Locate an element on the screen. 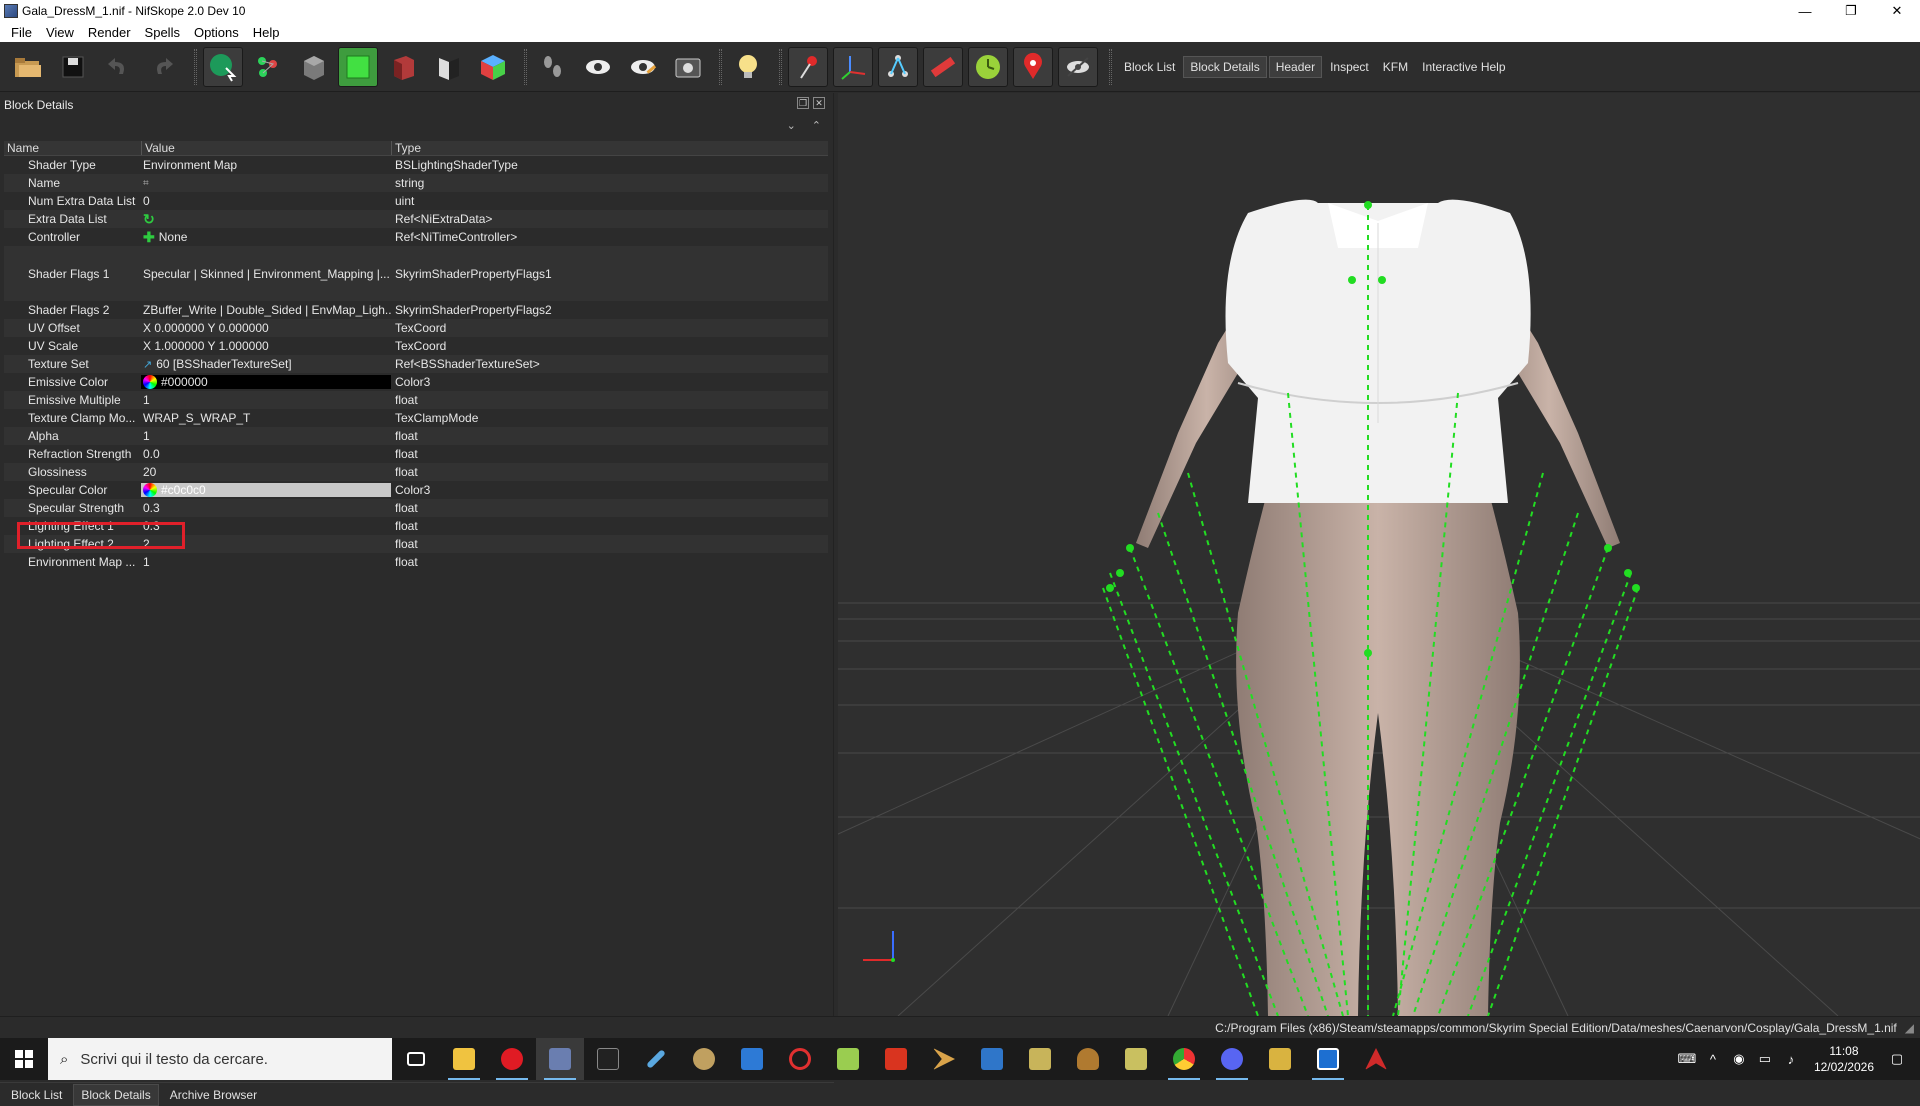 The image size is (1920, 1106). property-value: 0 is located at coordinates (266, 201).